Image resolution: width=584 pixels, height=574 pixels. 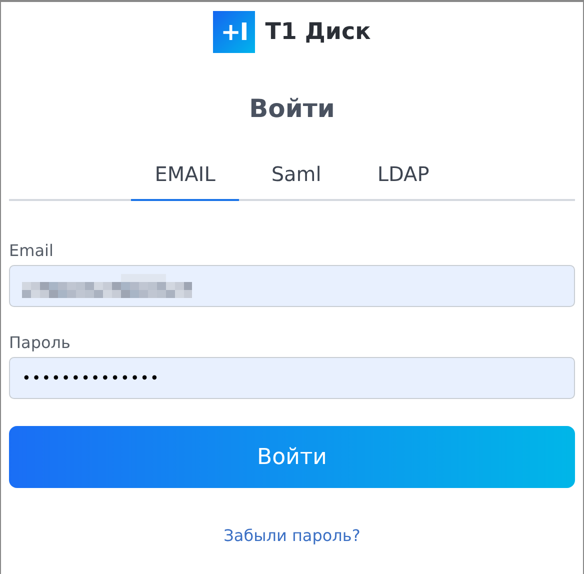 I want to click on logo-text: T1 Диск, so click(x=318, y=32).